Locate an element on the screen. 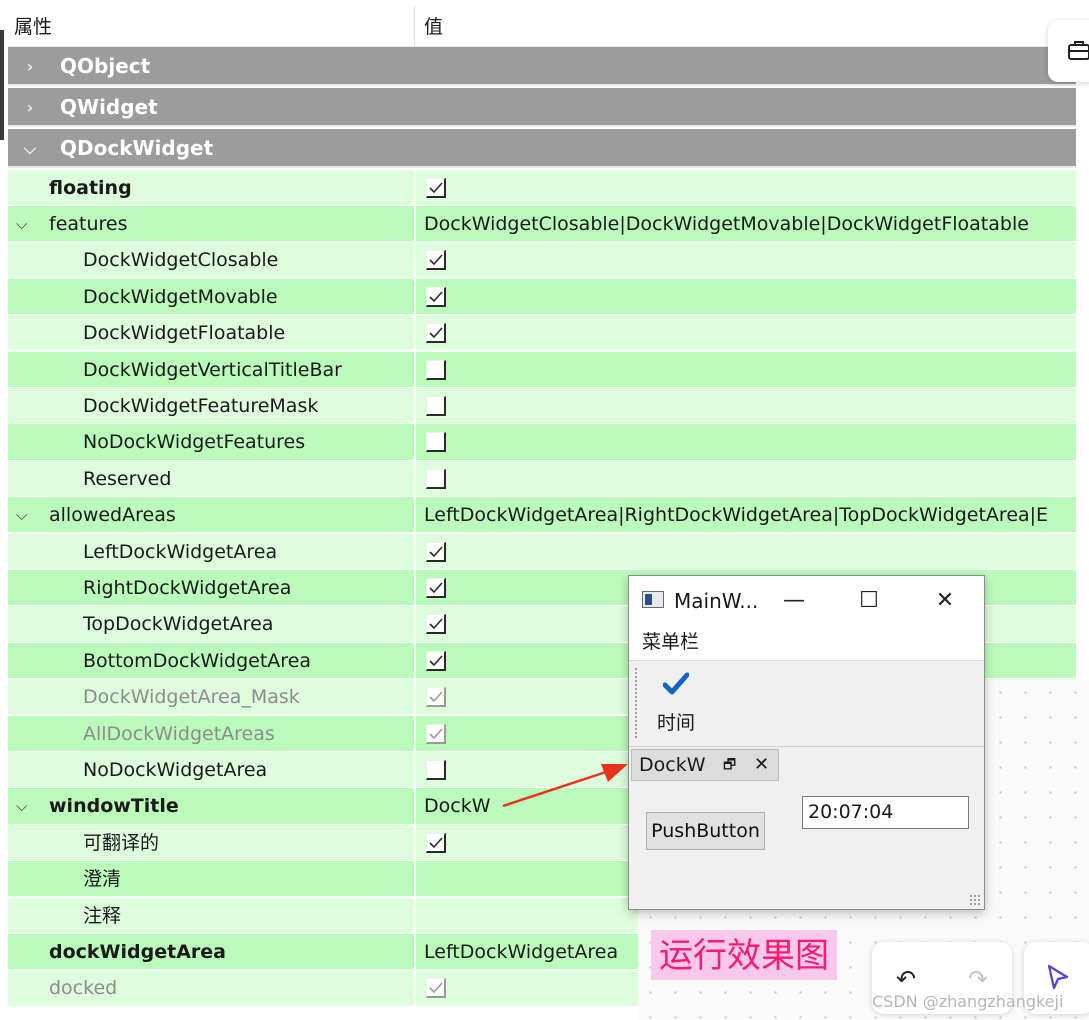 The image size is (1089, 1020). prop-name: features is located at coordinates (88, 223).